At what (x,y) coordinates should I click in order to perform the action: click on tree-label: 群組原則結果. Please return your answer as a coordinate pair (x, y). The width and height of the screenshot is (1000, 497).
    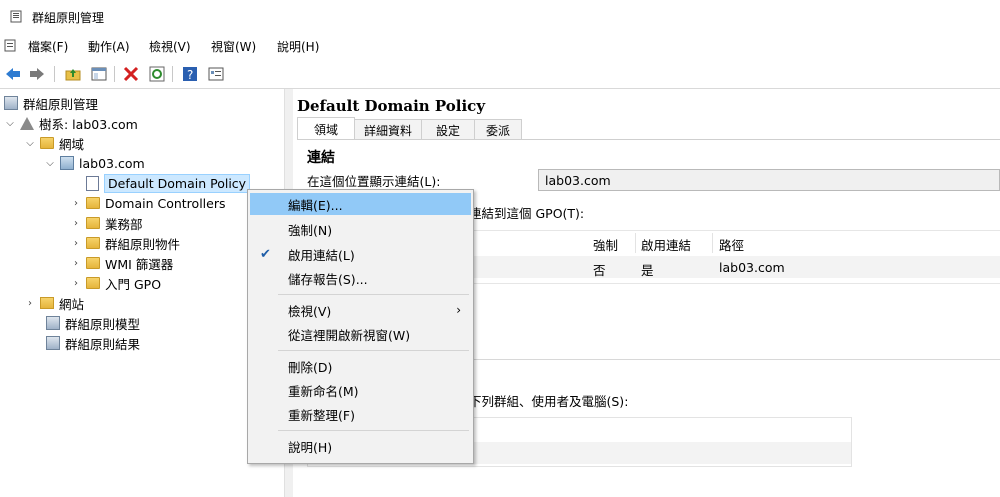
    Looking at the image, I should click on (103, 344).